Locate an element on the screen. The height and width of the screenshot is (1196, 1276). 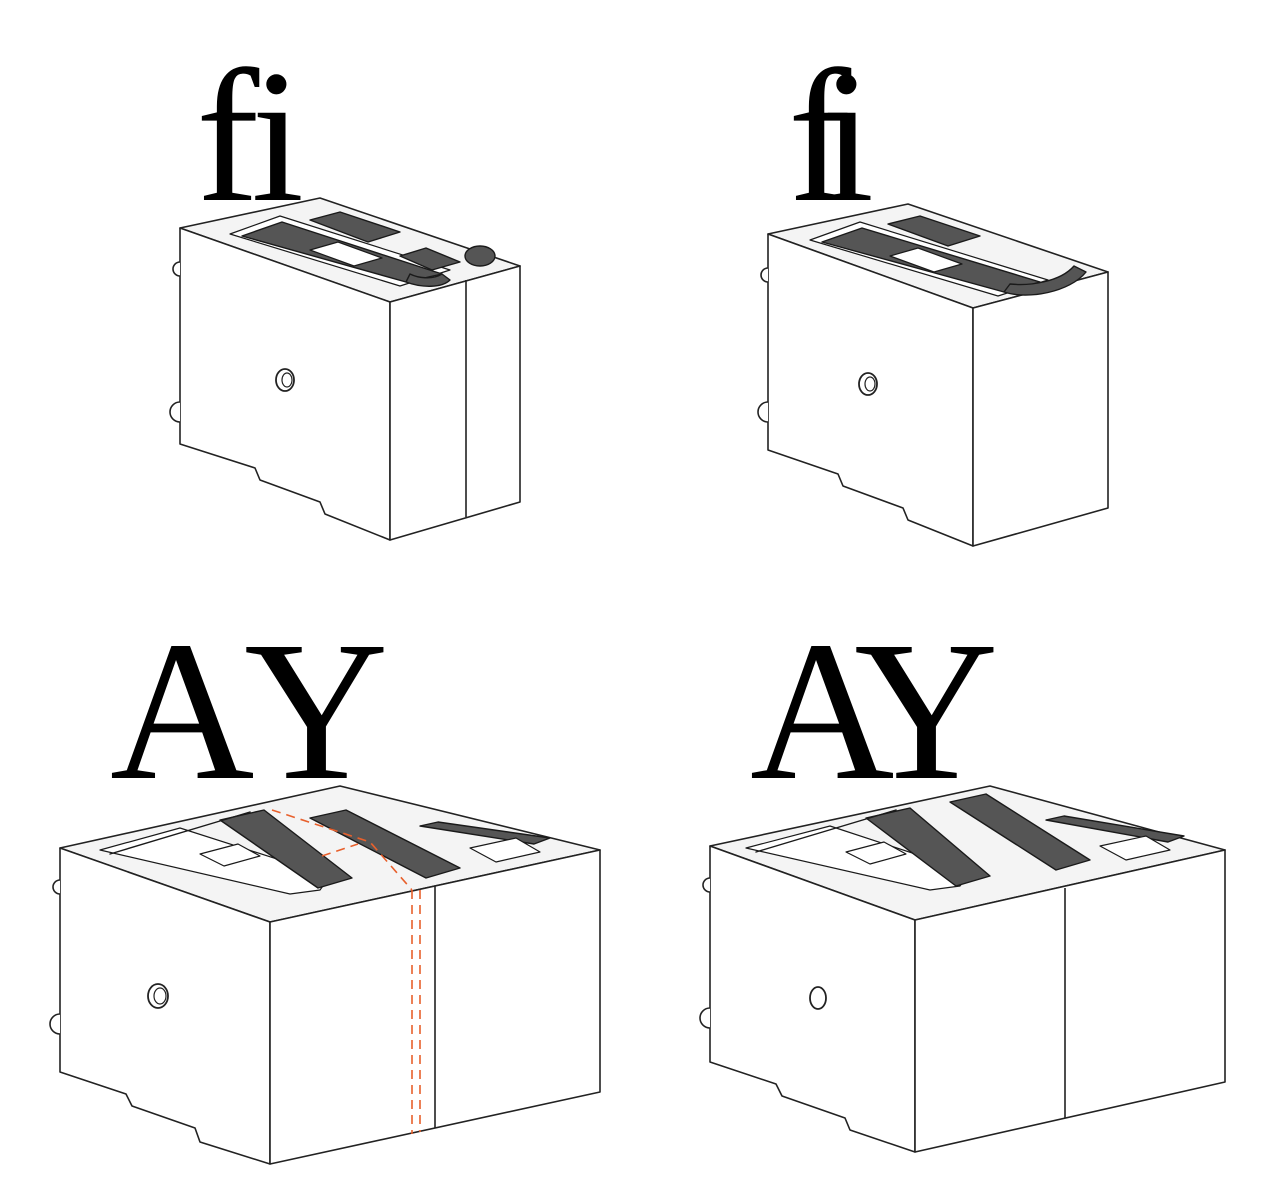
type-block-top-right is located at coordinates (933, 375).